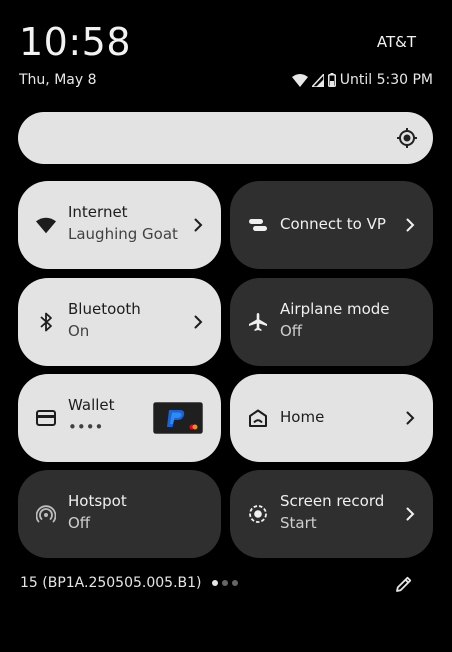 The image size is (452, 652). I want to click on wifi-icon, so click(46, 225).